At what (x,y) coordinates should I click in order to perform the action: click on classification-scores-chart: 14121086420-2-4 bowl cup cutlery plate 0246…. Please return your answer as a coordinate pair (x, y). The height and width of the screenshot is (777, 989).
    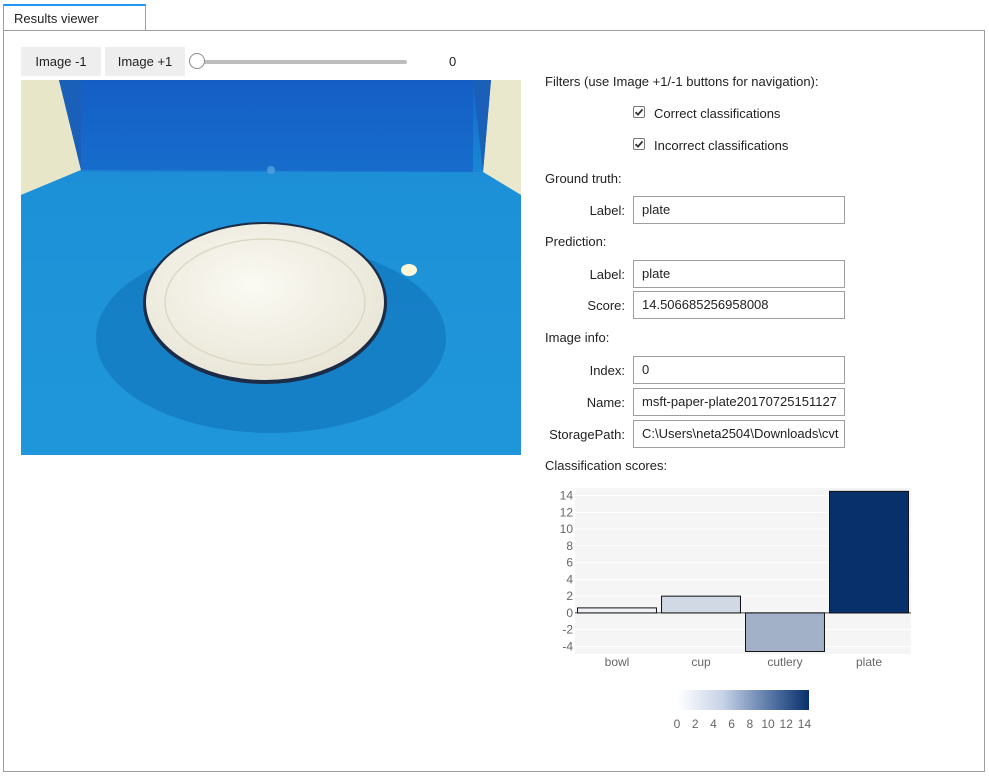
    Looking at the image, I should click on (735, 609).